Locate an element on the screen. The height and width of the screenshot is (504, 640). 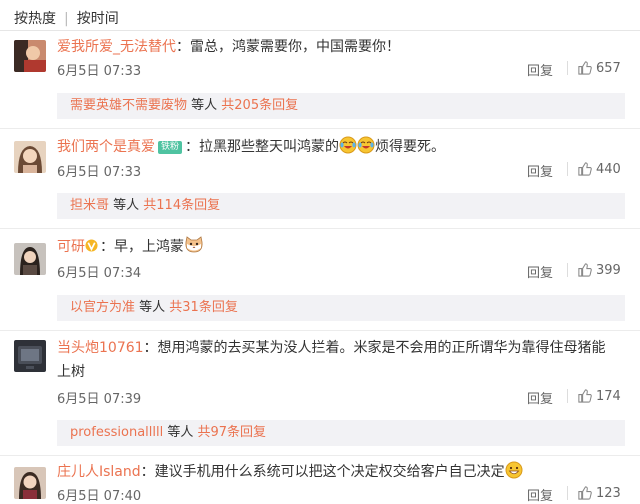
sort-tabs: 按热度 | 按时间 is located at coordinates (66, 18).